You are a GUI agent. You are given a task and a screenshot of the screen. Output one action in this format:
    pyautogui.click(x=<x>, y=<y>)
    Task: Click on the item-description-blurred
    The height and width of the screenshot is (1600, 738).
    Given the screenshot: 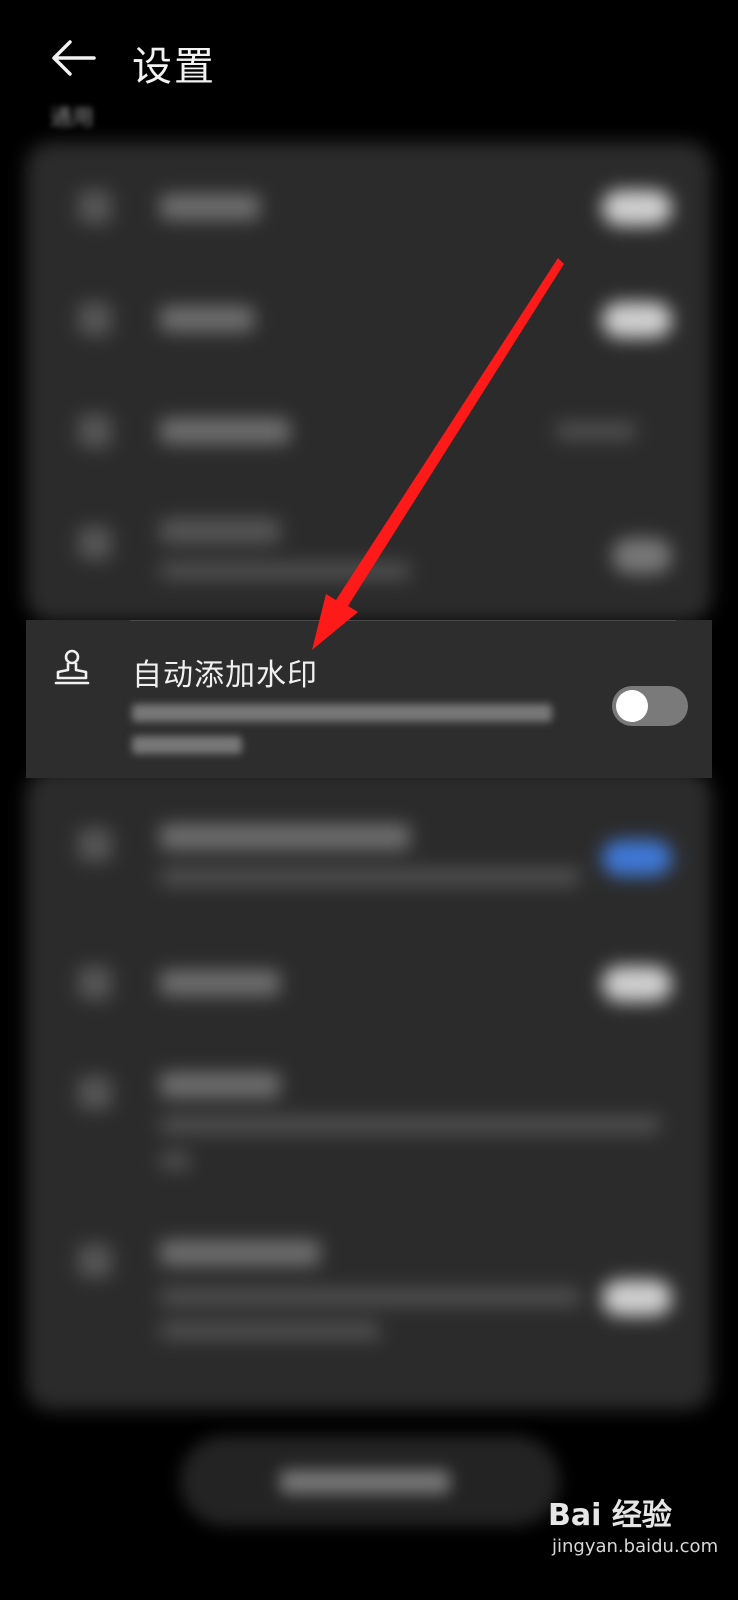 What is the action you would take?
    pyautogui.click(x=342, y=736)
    